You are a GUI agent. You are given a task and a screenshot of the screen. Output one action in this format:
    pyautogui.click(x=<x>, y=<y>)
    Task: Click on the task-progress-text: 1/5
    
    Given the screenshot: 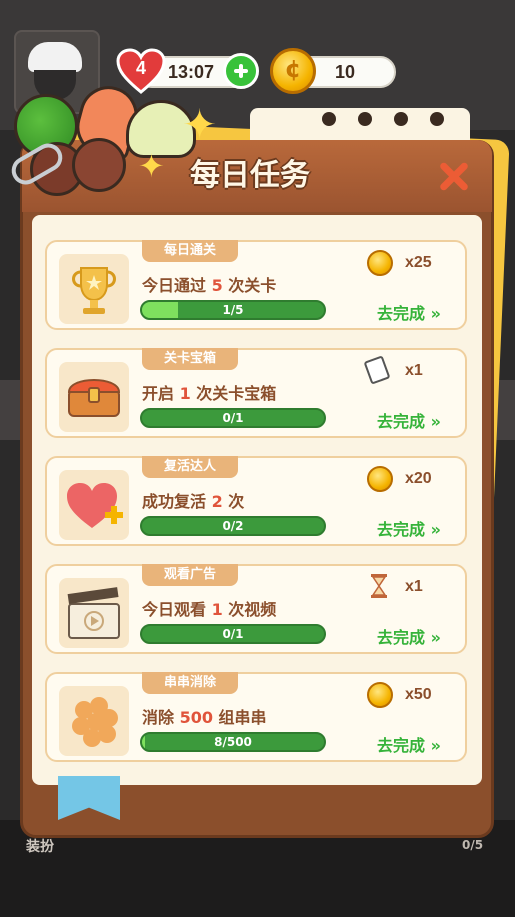 What is the action you would take?
    pyautogui.click(x=233, y=310)
    